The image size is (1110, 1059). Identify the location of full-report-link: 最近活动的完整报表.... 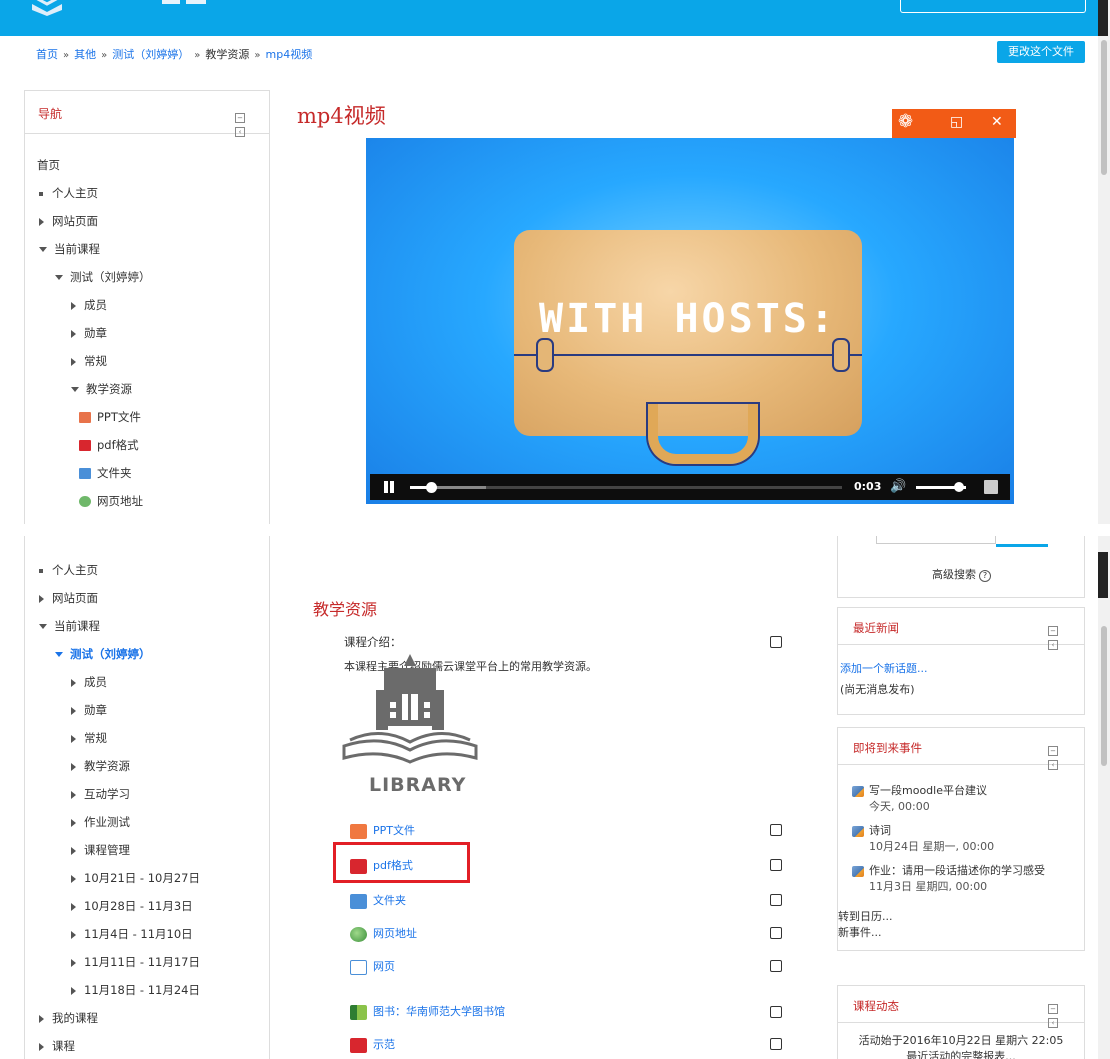
(961, 1053).